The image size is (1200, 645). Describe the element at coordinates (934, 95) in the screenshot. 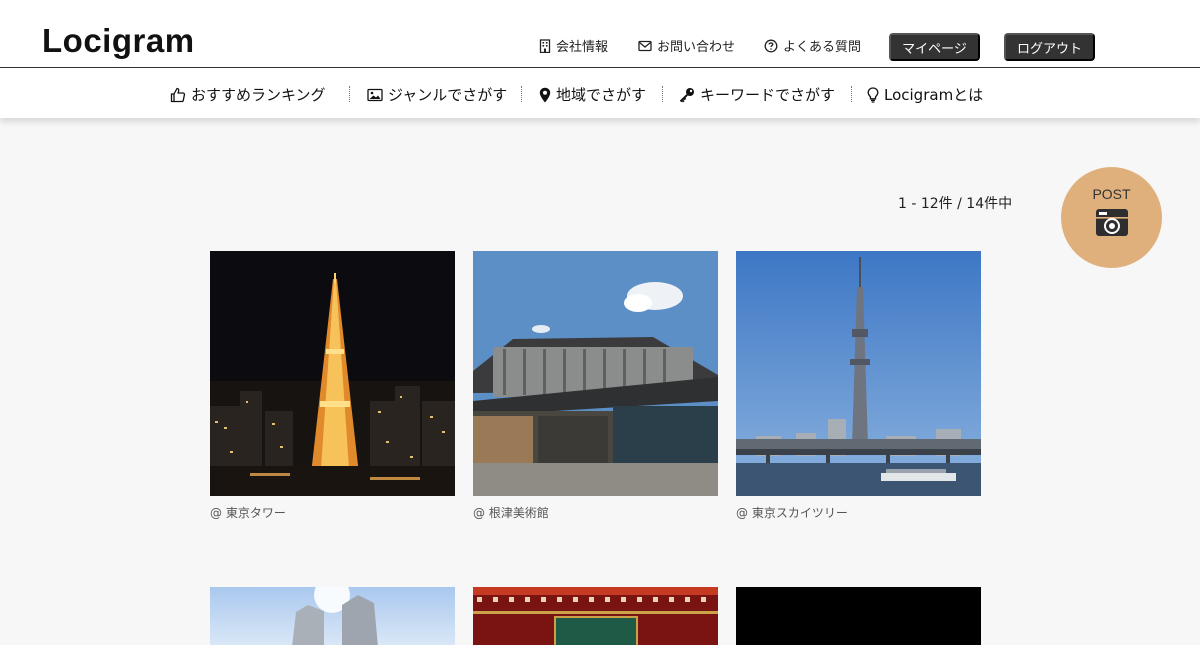

I see `nav-about-label: Locigramとは` at that location.